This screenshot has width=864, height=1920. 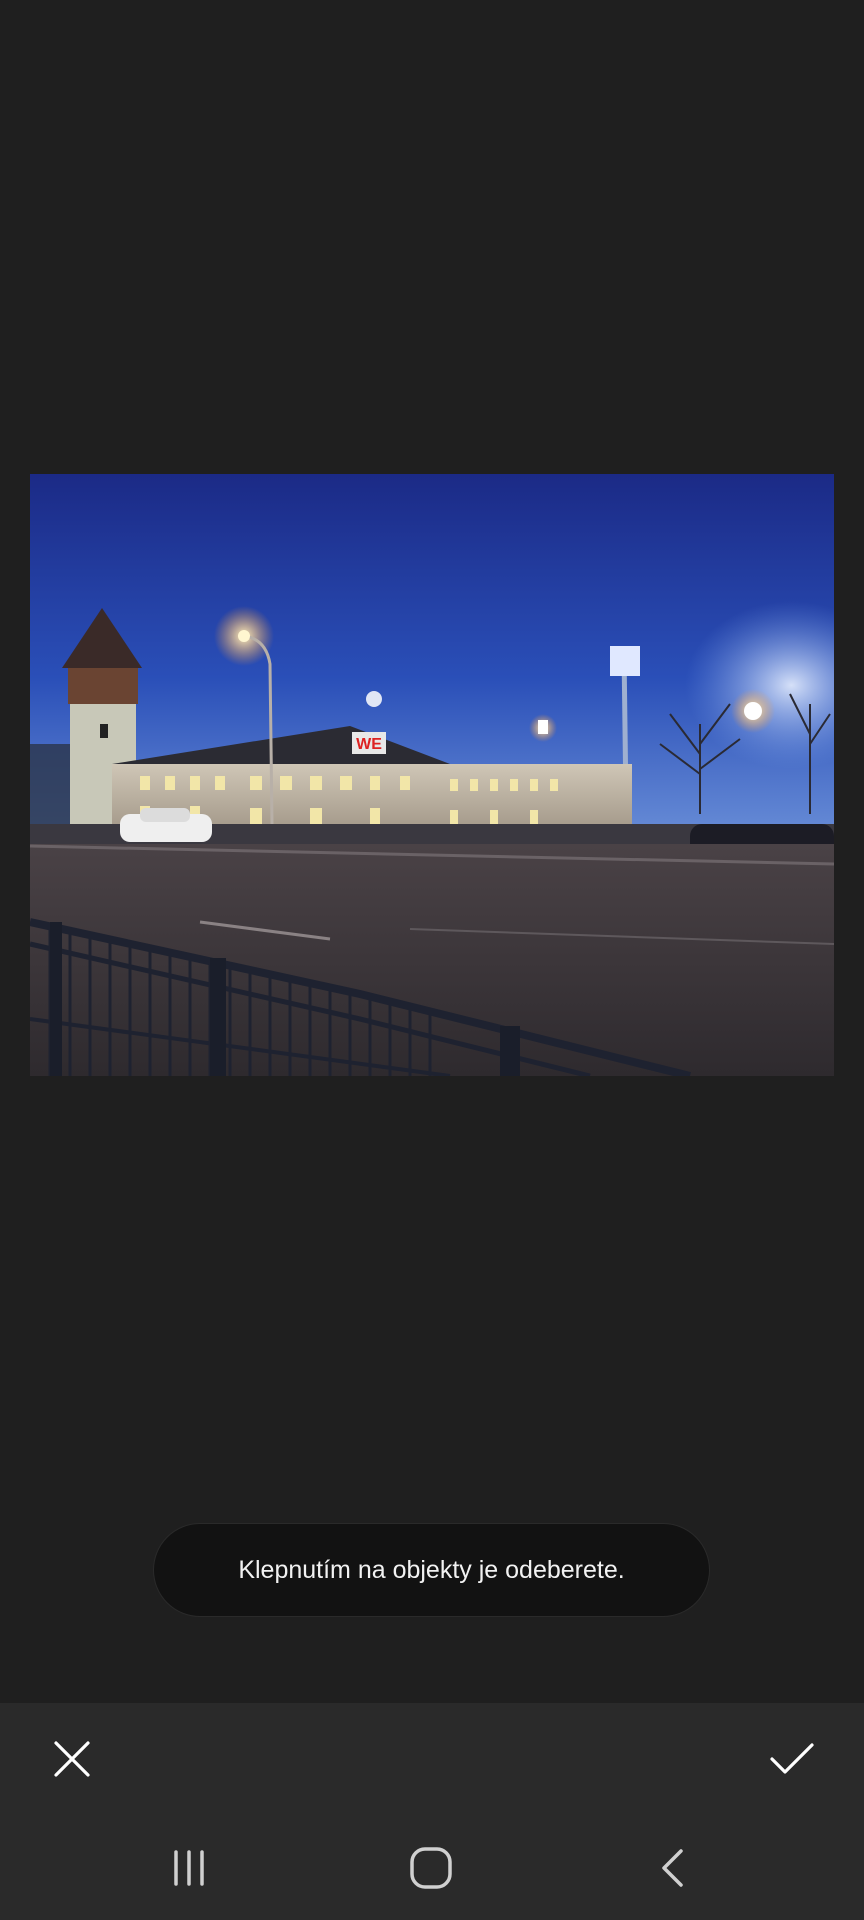 I want to click on confirm-button, so click(x=792, y=1759).